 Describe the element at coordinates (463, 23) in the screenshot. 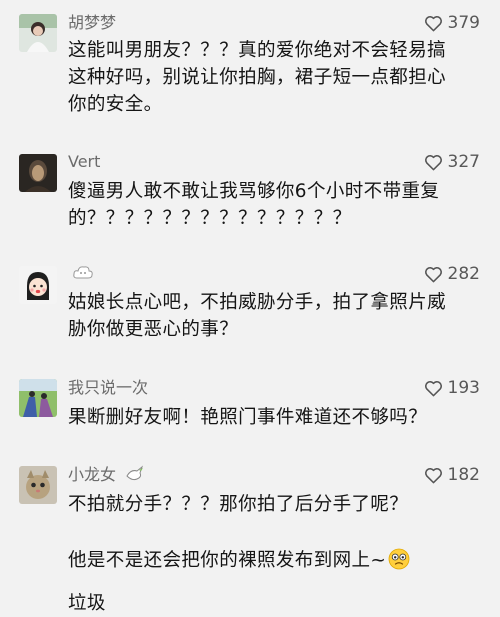

I see `like-count: 379` at that location.